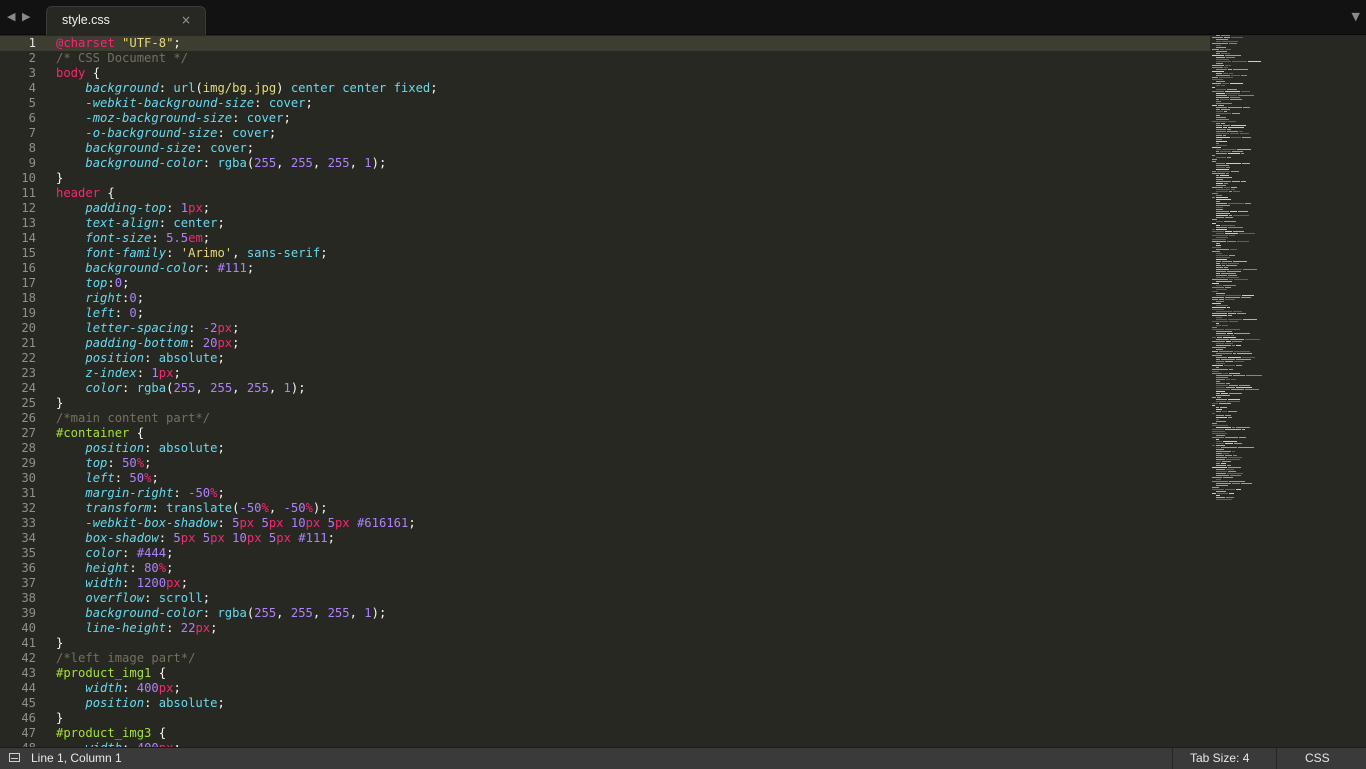 The width and height of the screenshot is (1366, 769). What do you see at coordinates (600, 568) in the screenshot?
I see `code-line: 36 height: 80%;` at bounding box center [600, 568].